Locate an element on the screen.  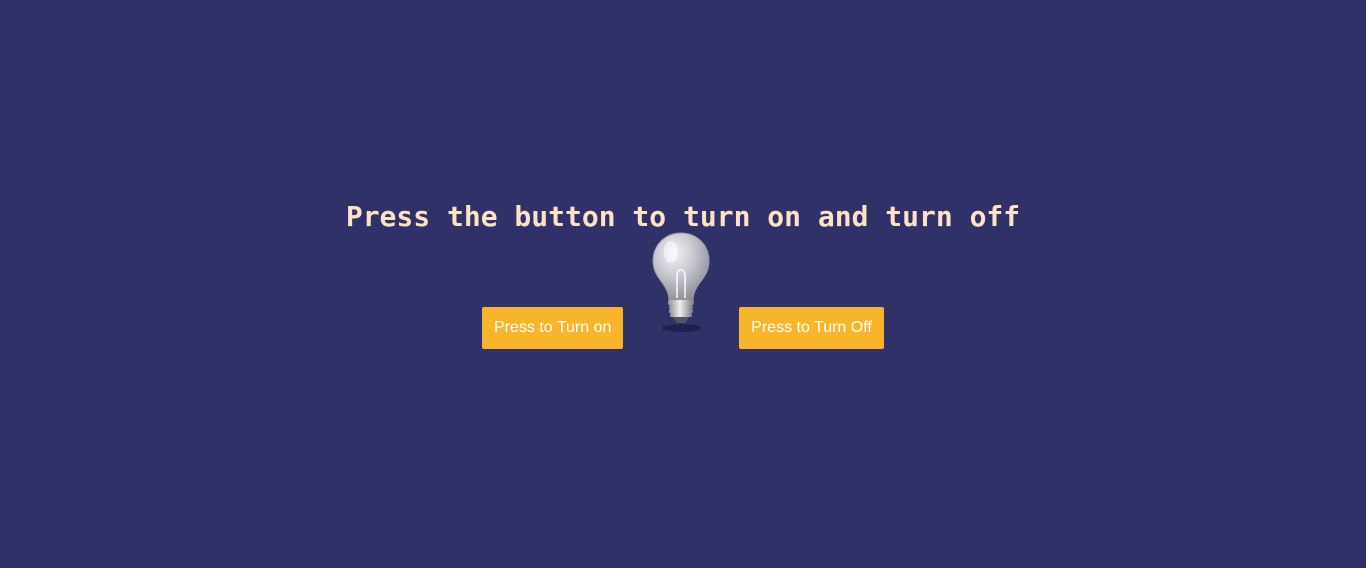
turn-on-button: Press to Turn on is located at coordinates (552, 328).